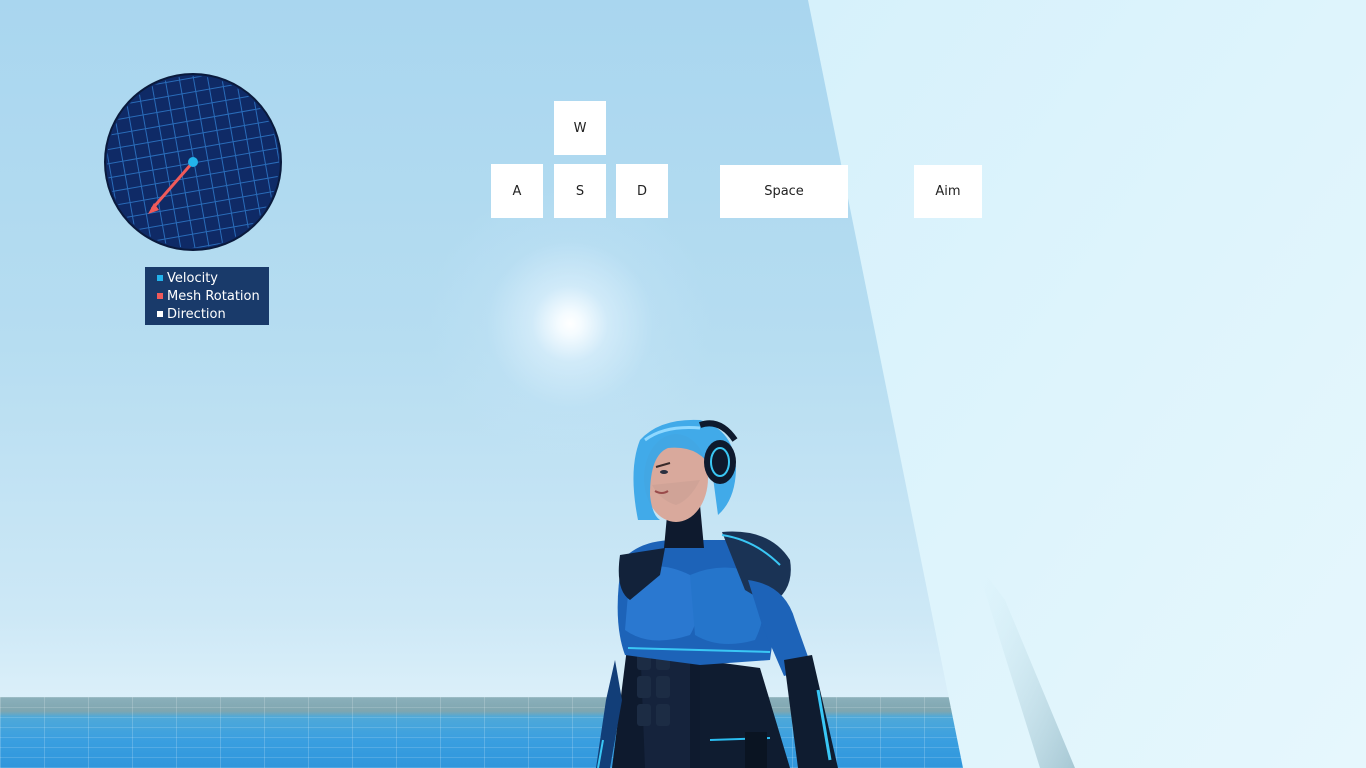  Describe the element at coordinates (517, 191) in the screenshot. I see `key-a-indicator: A` at that location.